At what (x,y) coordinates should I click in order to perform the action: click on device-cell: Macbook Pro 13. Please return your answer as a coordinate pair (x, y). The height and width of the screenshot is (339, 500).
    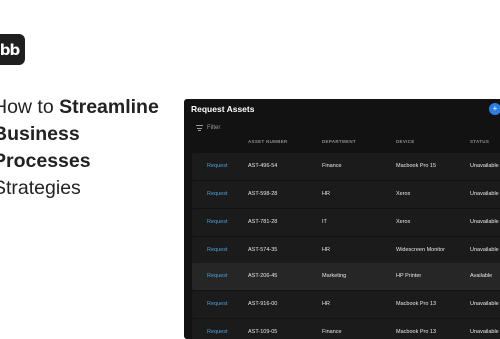
    Looking at the image, I should click on (416, 304).